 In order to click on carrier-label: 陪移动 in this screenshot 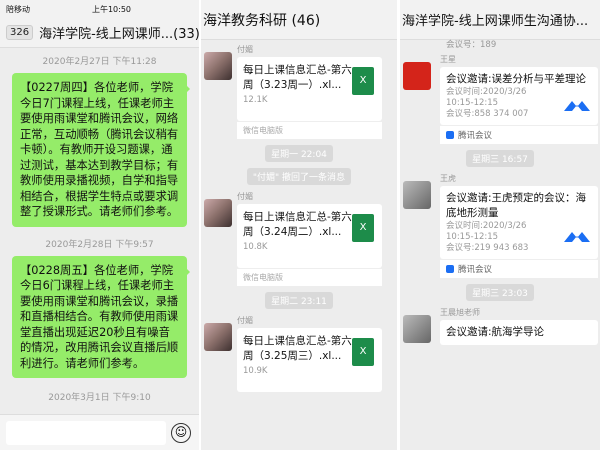, I will do `click(18, 9)`.